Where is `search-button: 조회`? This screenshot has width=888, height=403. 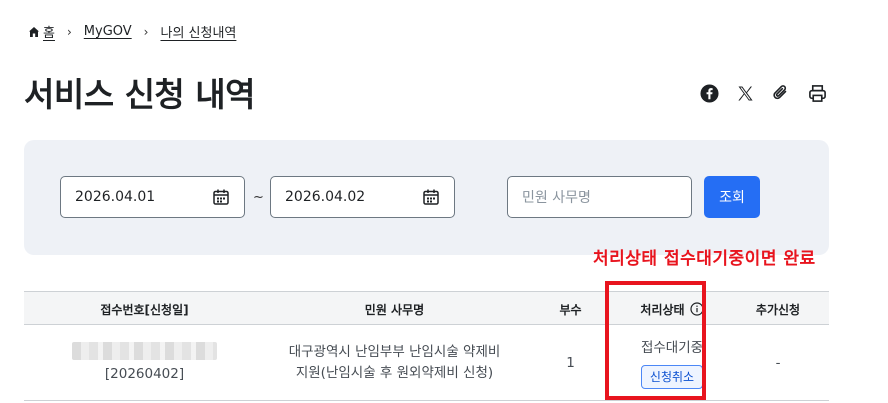 search-button: 조회 is located at coordinates (732, 197).